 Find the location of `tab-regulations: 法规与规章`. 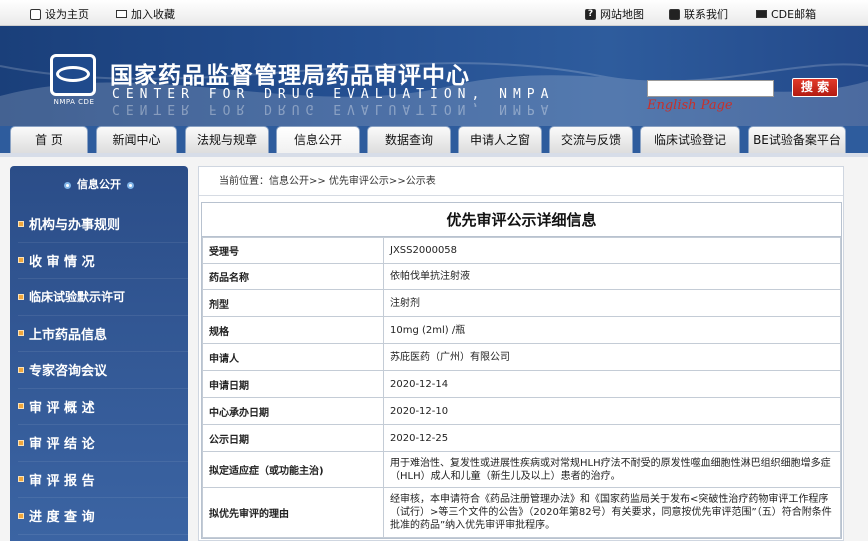

tab-regulations: 法规与规章 is located at coordinates (227, 140).